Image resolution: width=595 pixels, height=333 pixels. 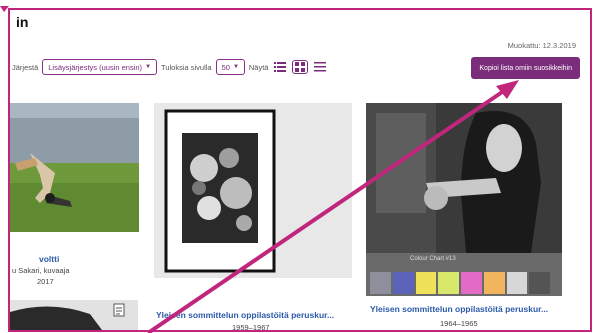 What do you see at coordinates (74, 315) in the screenshot?
I see `card-image-lower` at bounding box center [74, 315].